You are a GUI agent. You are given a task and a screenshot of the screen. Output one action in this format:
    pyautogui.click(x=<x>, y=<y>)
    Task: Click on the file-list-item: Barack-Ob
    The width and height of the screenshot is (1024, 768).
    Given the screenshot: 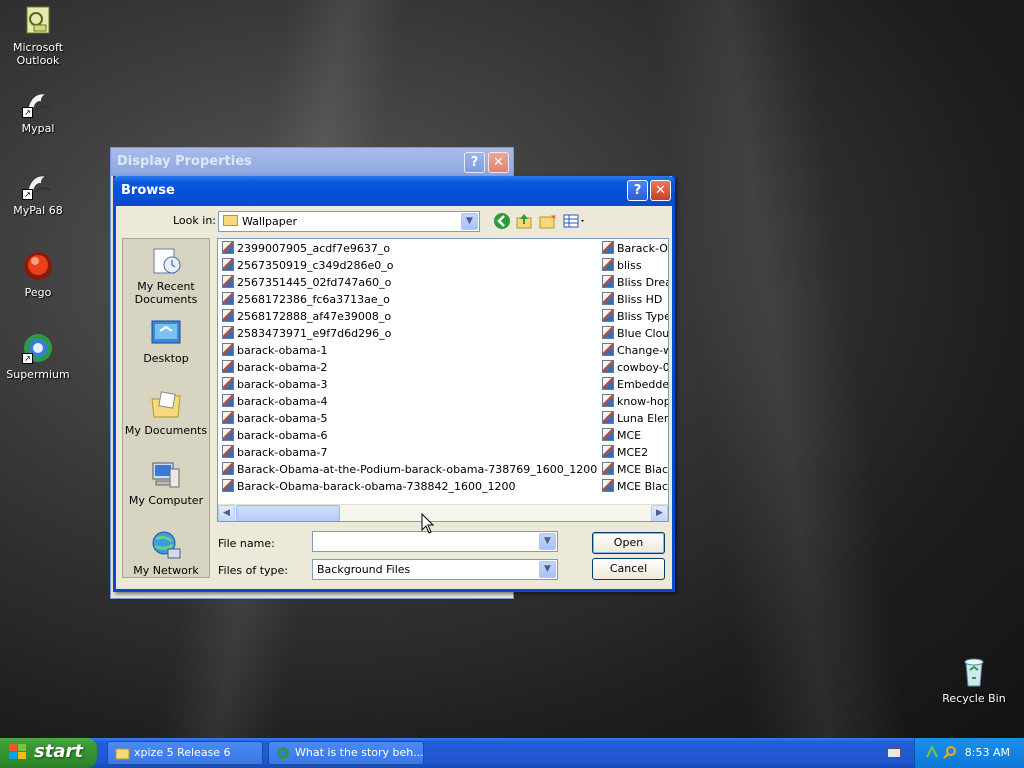 What is the action you would take?
    pyautogui.click(x=635, y=248)
    